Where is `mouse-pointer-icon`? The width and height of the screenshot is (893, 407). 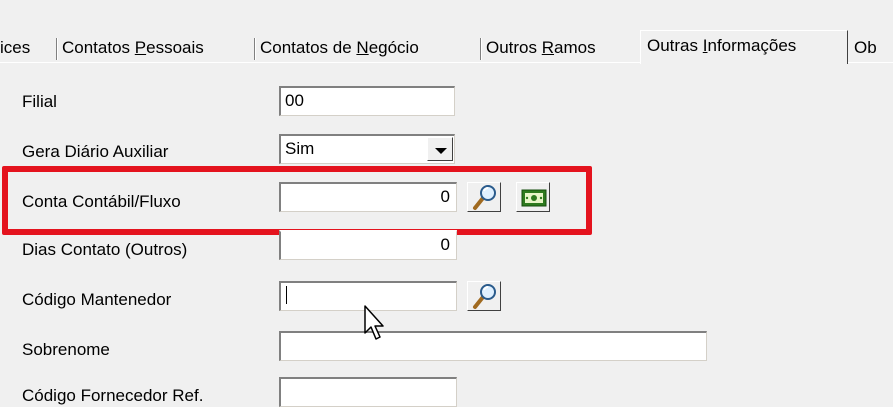
mouse-pointer-icon is located at coordinates (374, 322).